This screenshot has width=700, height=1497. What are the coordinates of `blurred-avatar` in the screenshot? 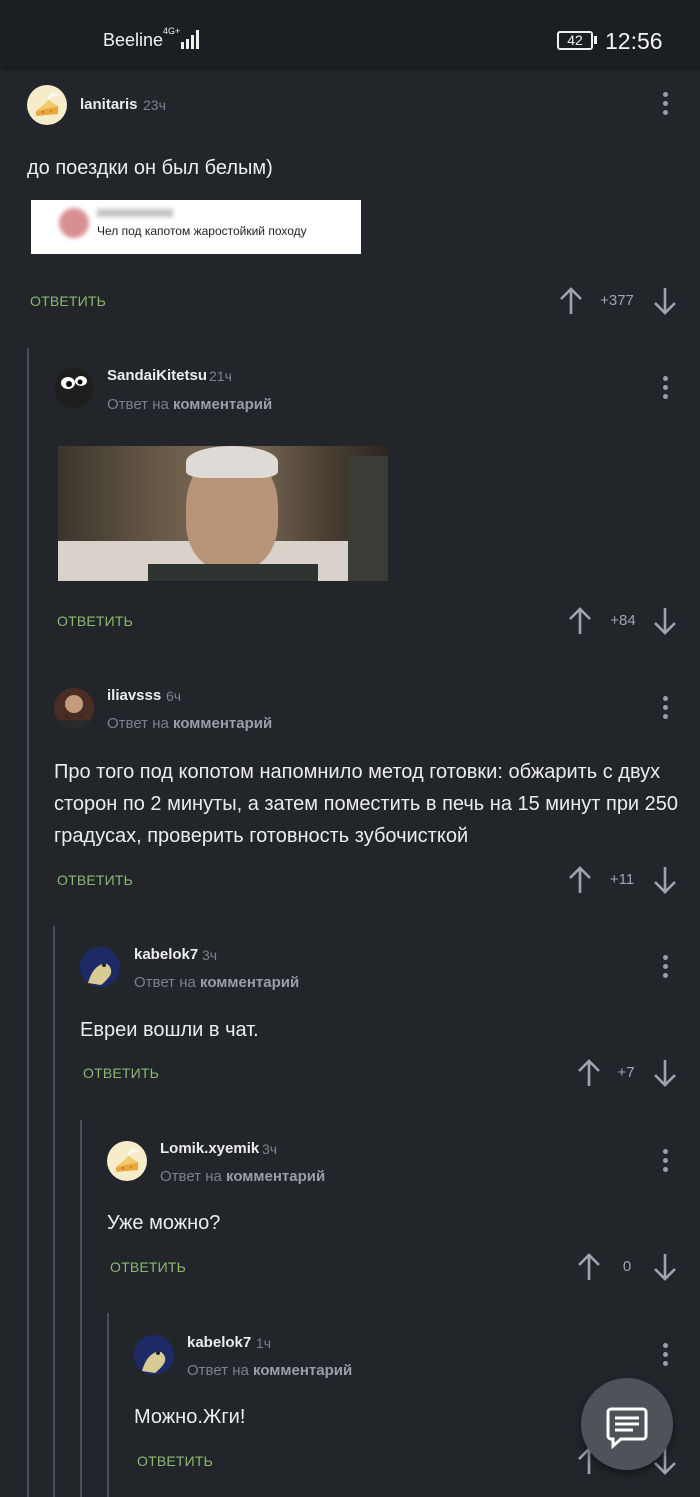 It's located at (74, 223).